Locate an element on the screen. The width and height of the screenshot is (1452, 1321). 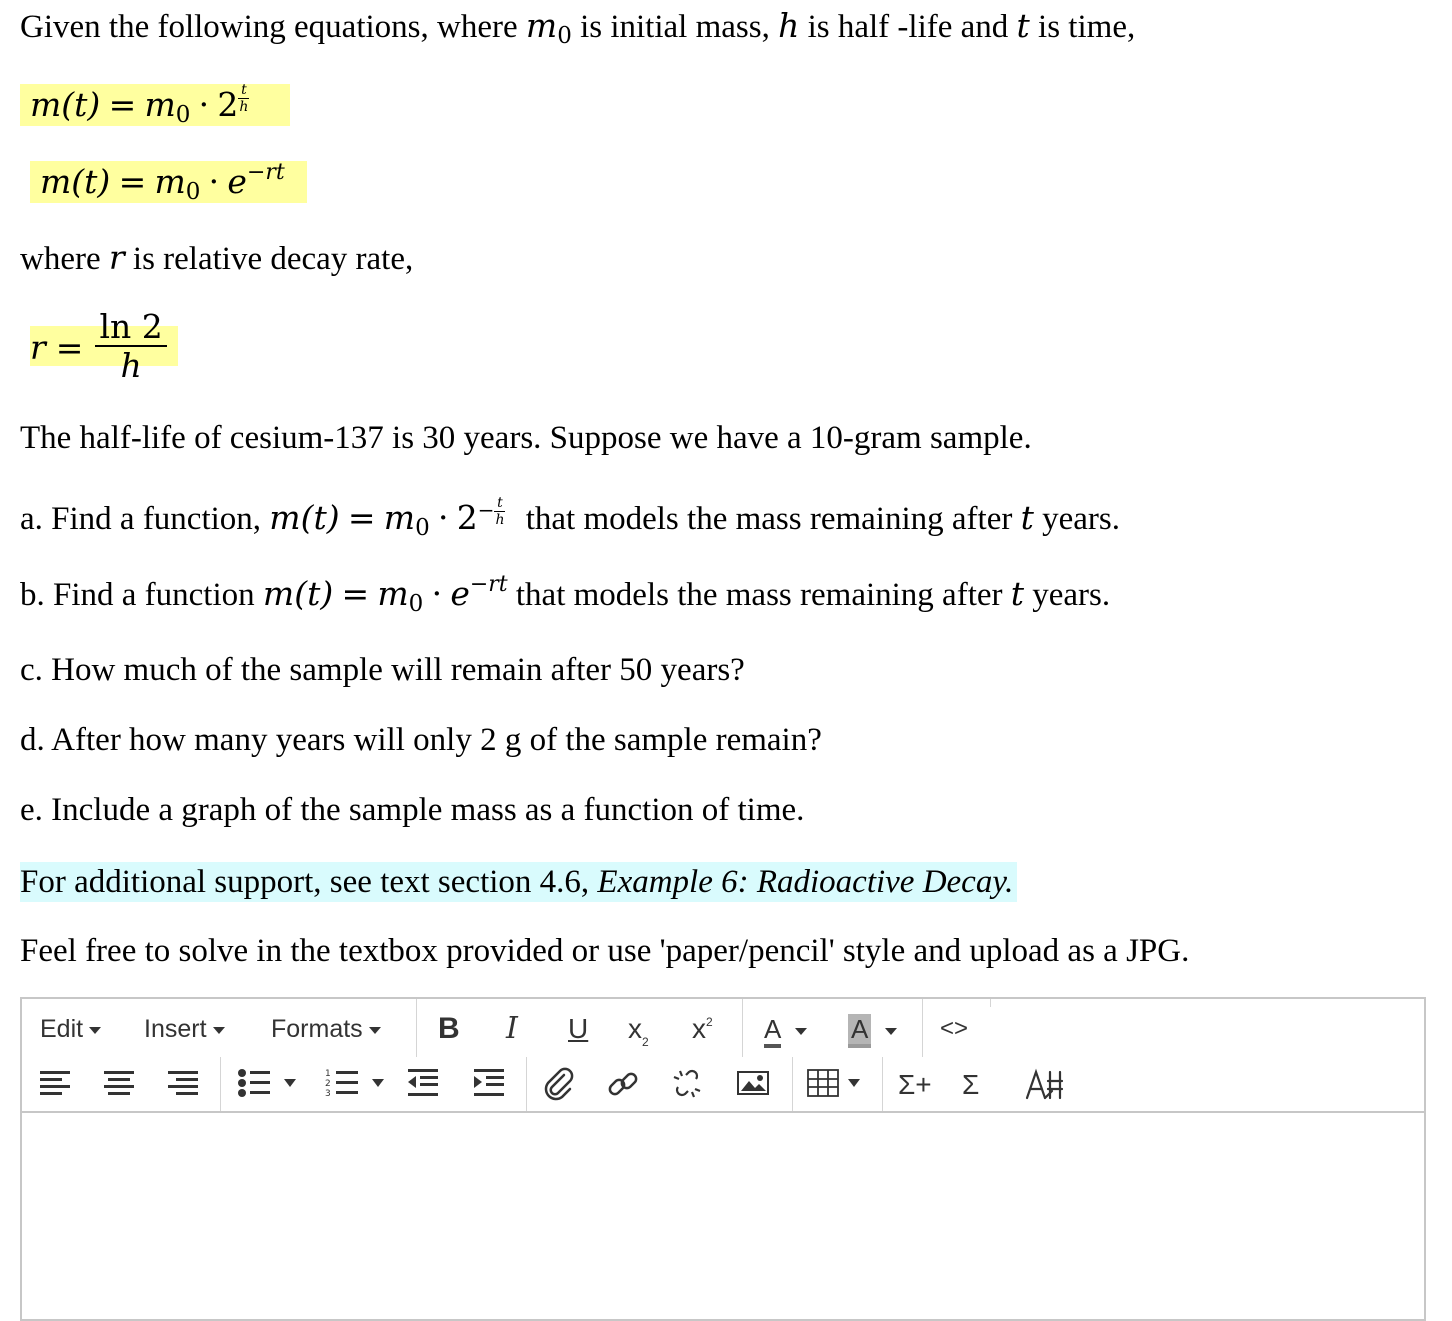
superscript-mark: 2 is located at coordinates (709, 1022).